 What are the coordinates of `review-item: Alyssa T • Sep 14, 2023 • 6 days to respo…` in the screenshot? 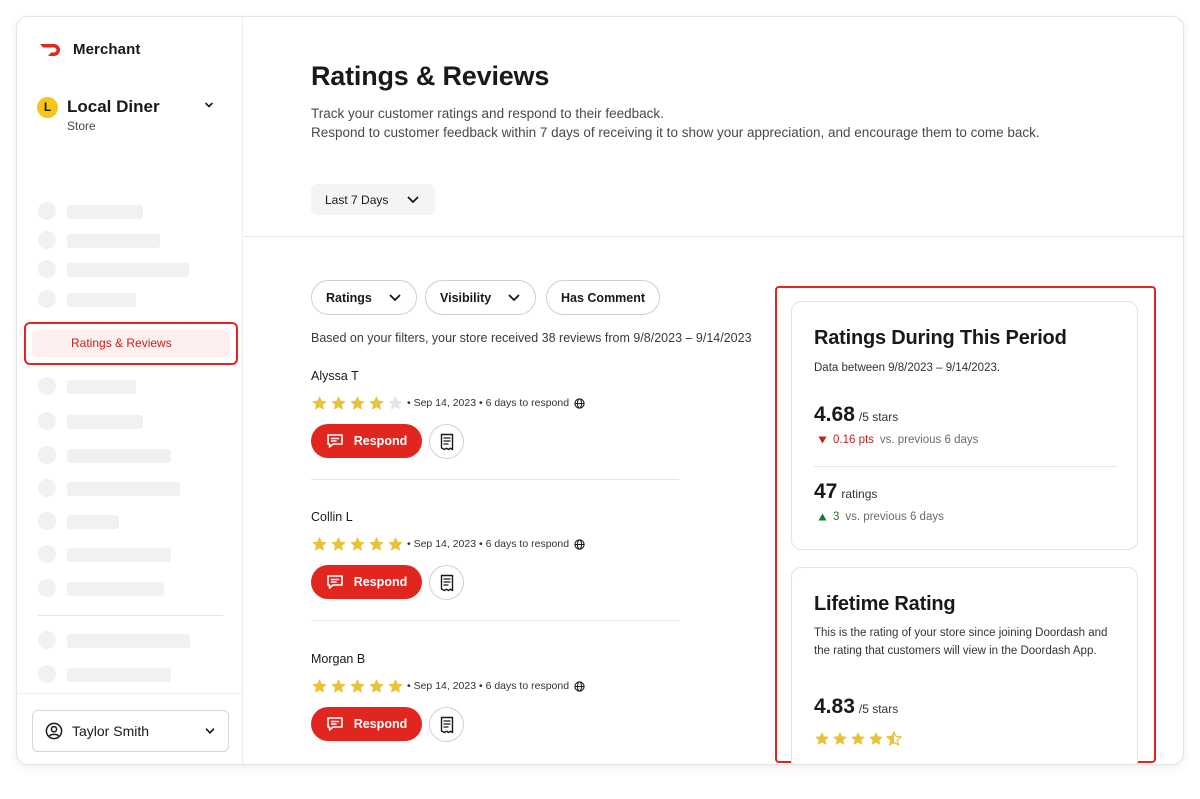 It's located at (495, 425).